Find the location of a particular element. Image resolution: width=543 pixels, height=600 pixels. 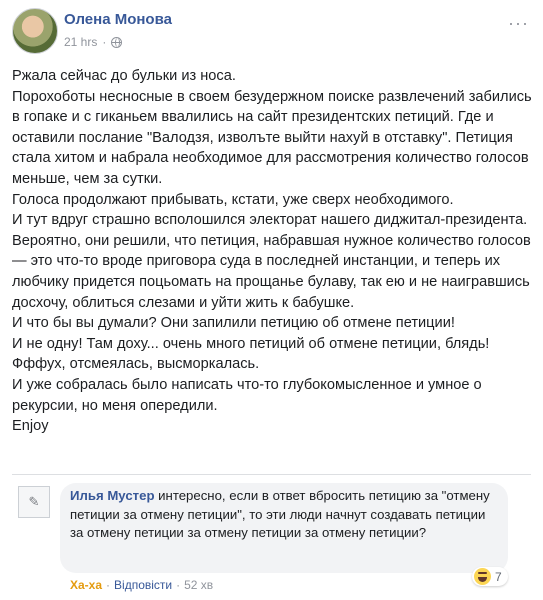

comment-reaction-summary: 7 is located at coordinates (490, 576).